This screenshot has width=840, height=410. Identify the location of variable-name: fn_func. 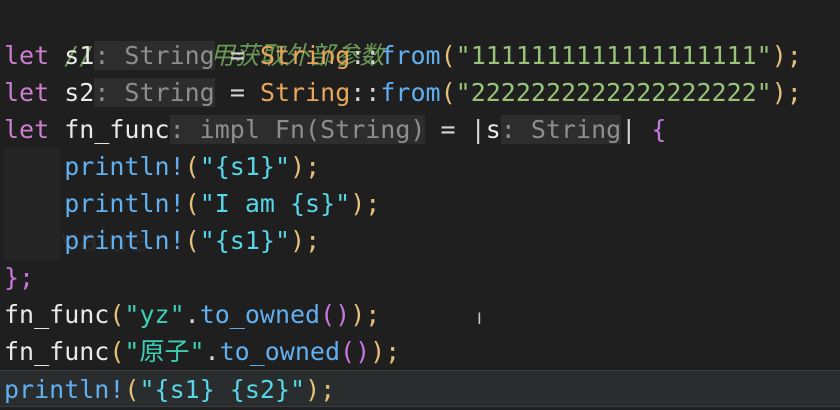
(117, 129).